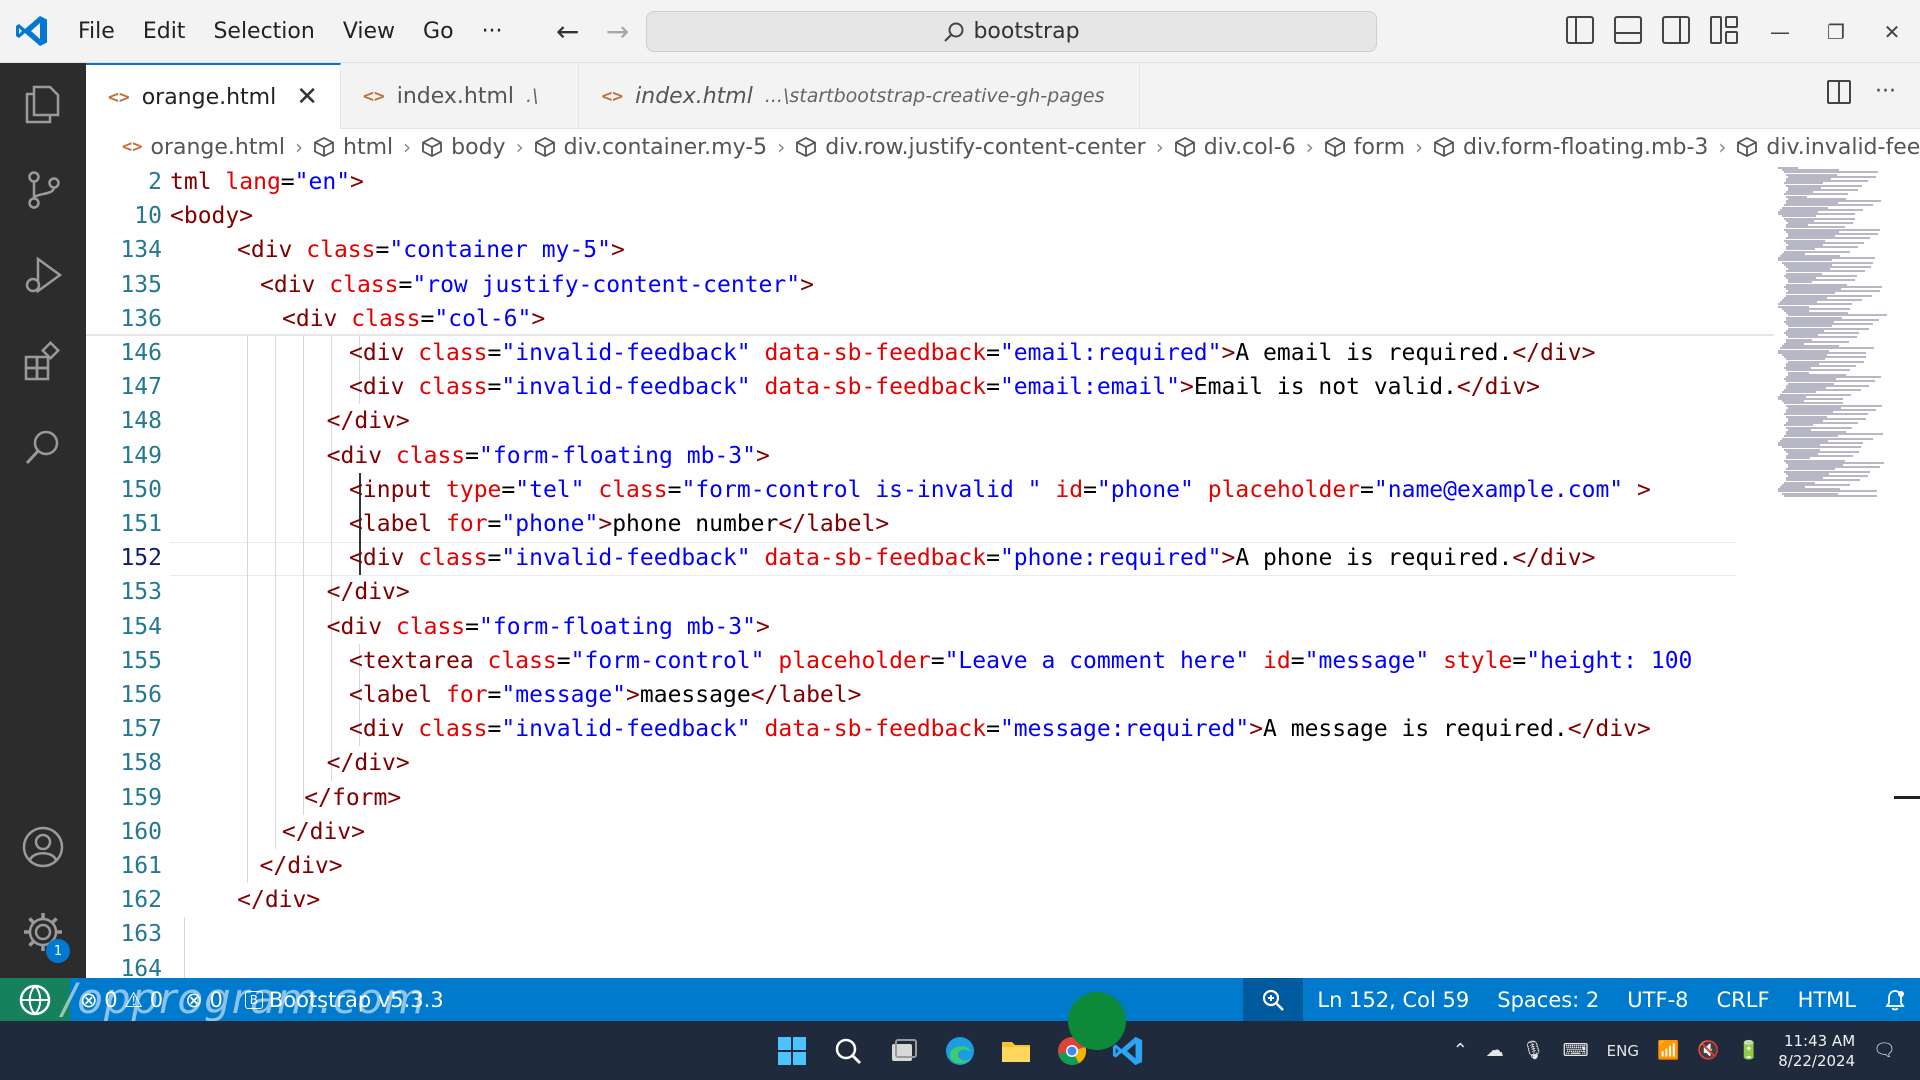 This screenshot has height=1080, width=1920. I want to click on breadcrumb-form-floating: div.form-floating.mb-3, so click(1570, 147).